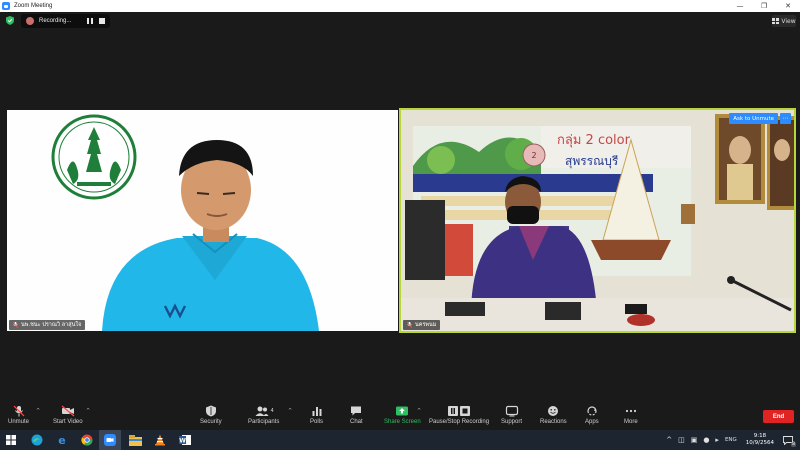 This screenshot has width=800, height=450. Describe the element at coordinates (553, 410) in the screenshot. I see `reactions-smiley-icon` at that location.